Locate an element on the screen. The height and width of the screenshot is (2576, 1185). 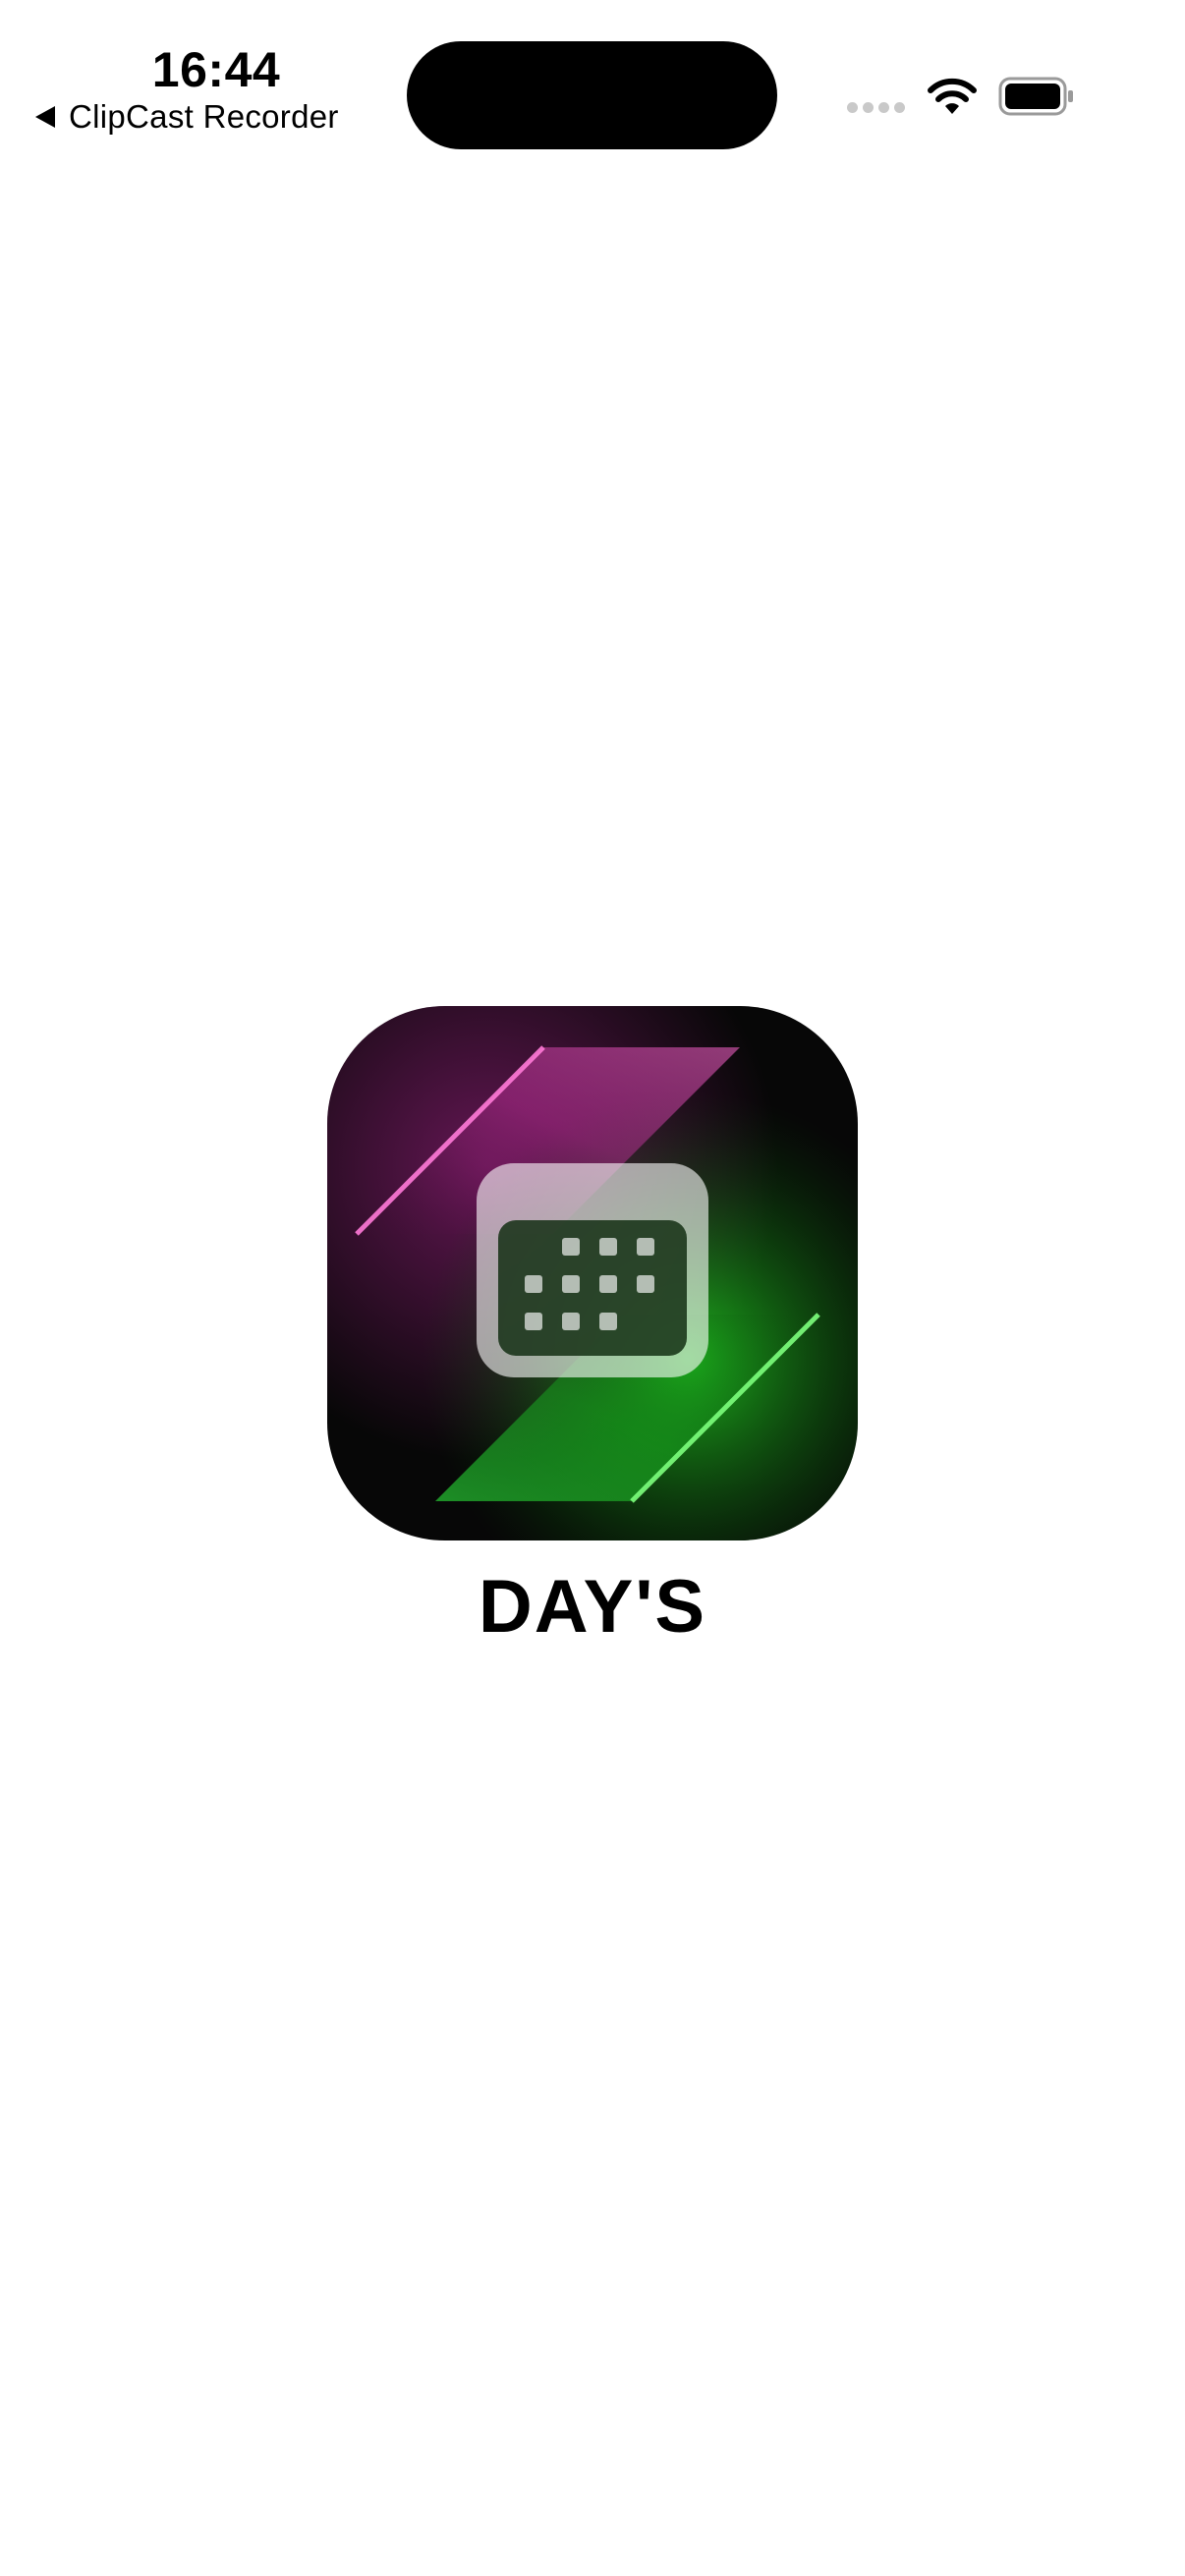
dynamic-island is located at coordinates (592, 95).